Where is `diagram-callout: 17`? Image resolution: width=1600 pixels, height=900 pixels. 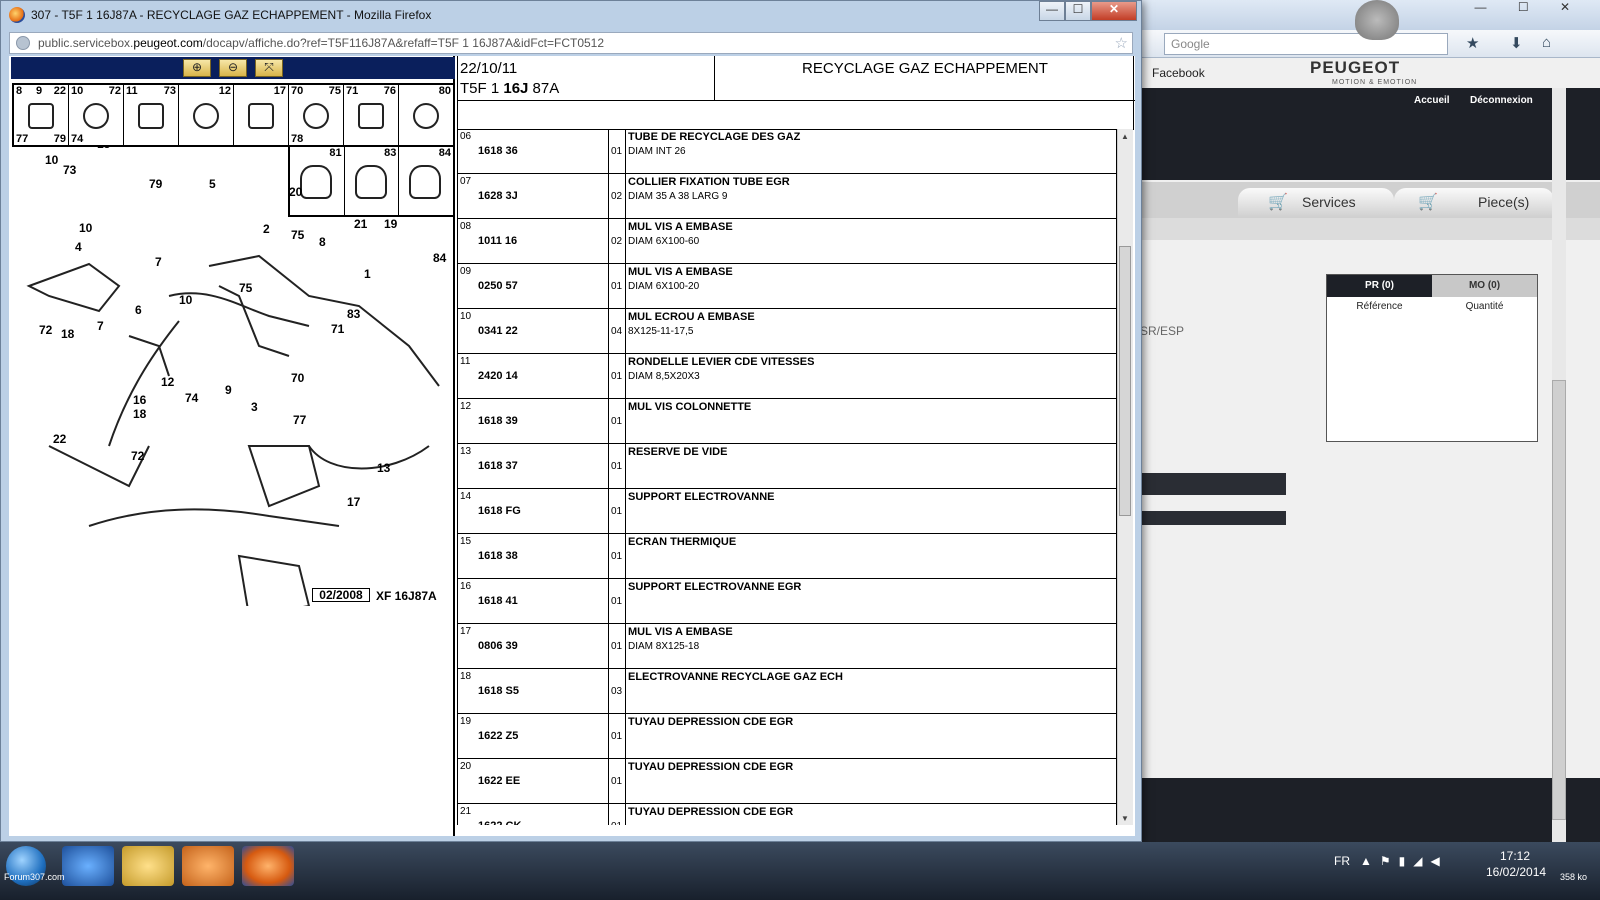
diagram-callout: 17 is located at coordinates (354, 502).